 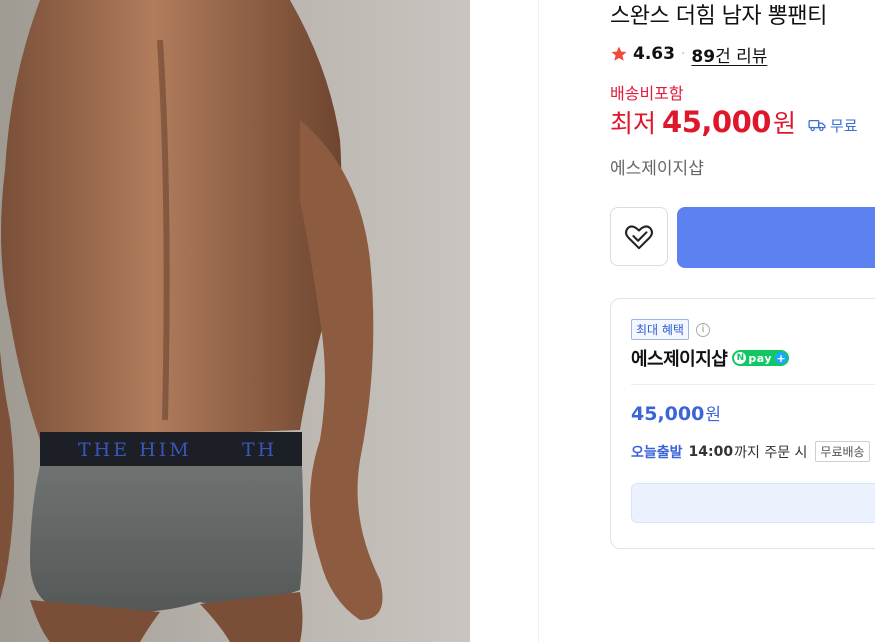 I want to click on price-value: 45,000, so click(x=716, y=122).